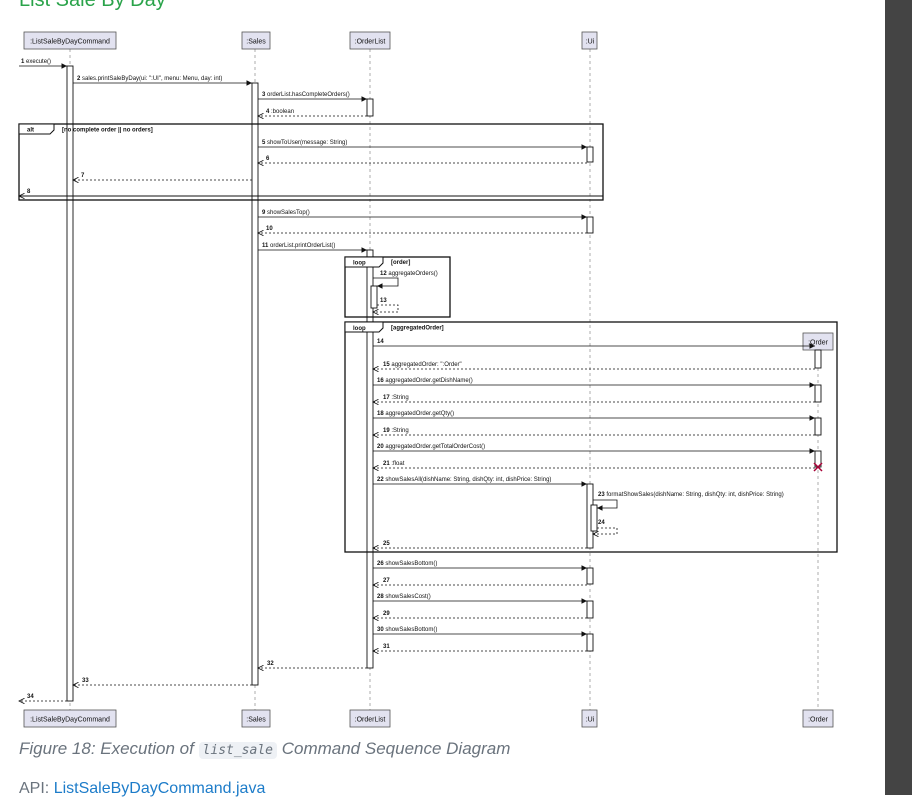 This screenshot has width=912, height=798. What do you see at coordinates (404, 597) in the screenshot?
I see `message-28: 28 showSalesCost()` at bounding box center [404, 597].